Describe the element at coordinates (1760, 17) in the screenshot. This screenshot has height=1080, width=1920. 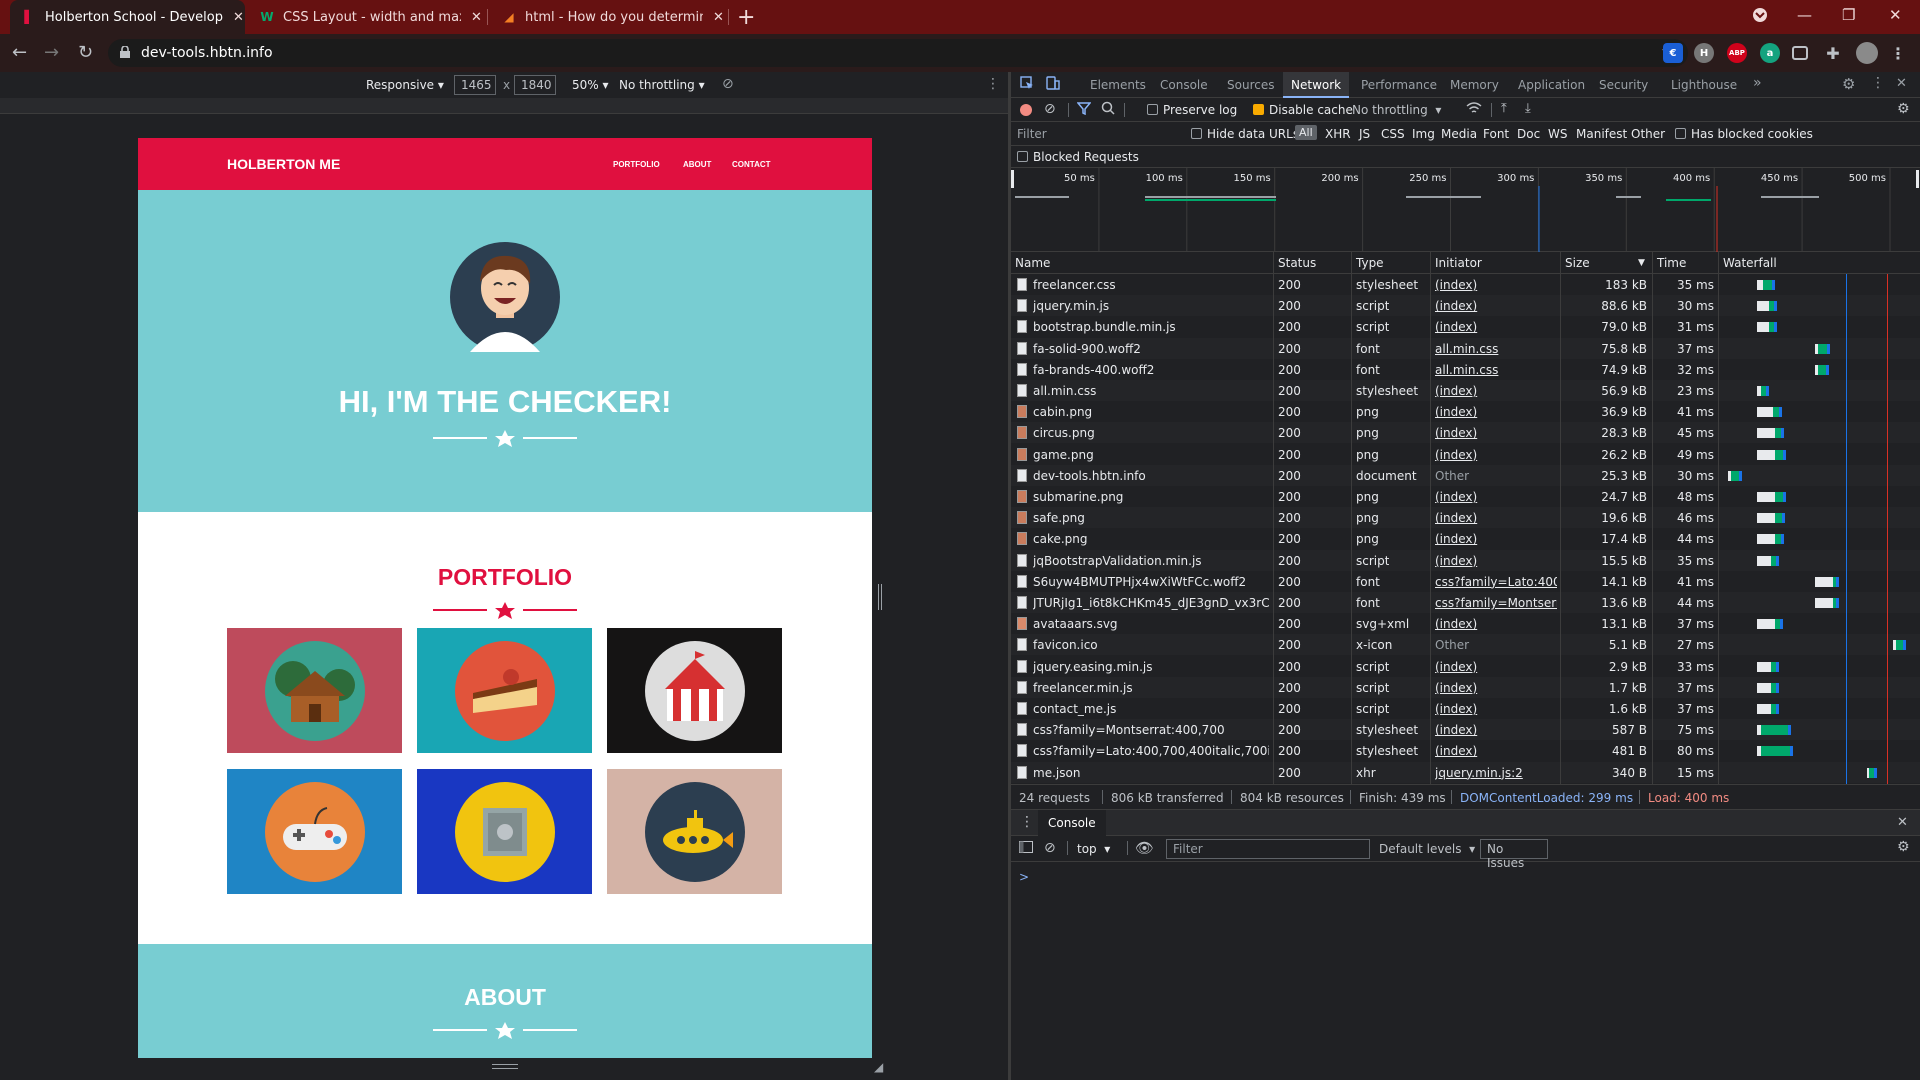
I see `profile-menu-icon` at that location.